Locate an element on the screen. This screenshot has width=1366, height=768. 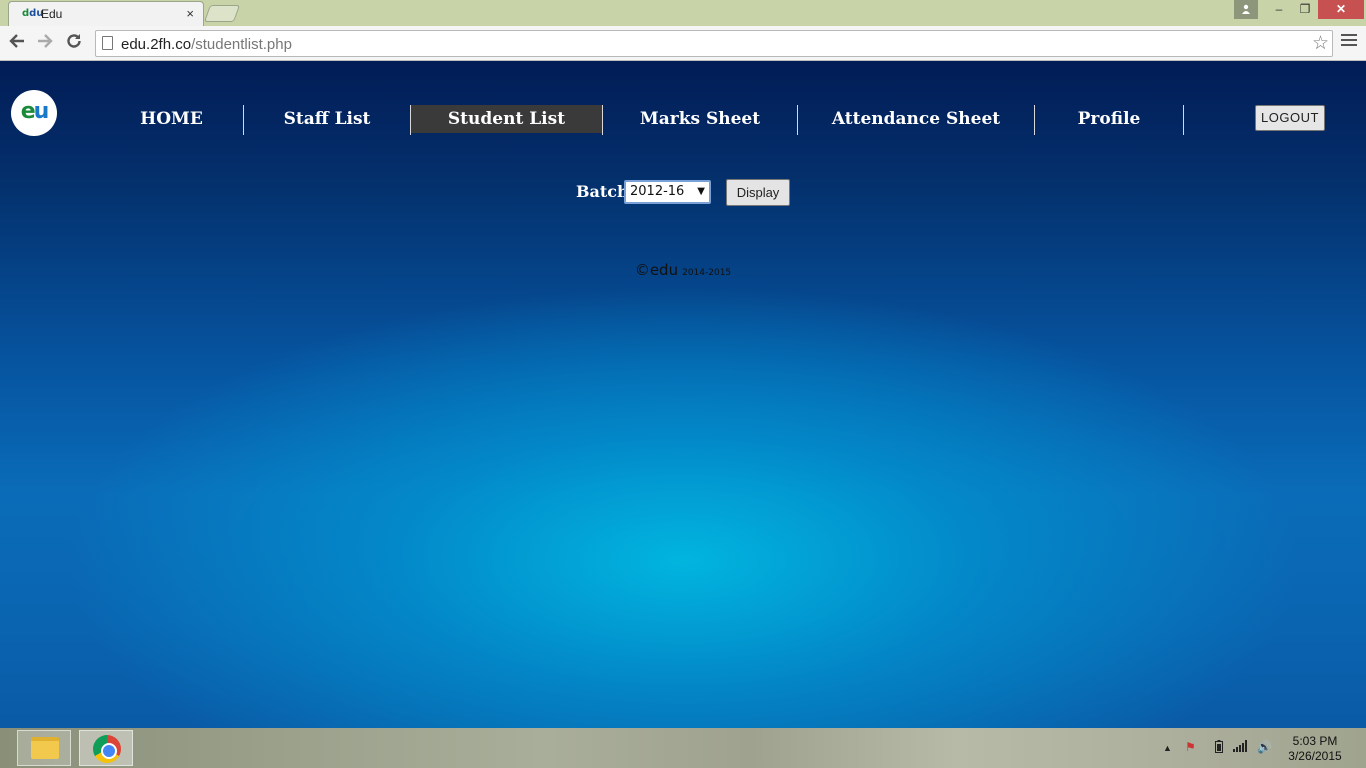
file-explorer-button is located at coordinates (44, 748).